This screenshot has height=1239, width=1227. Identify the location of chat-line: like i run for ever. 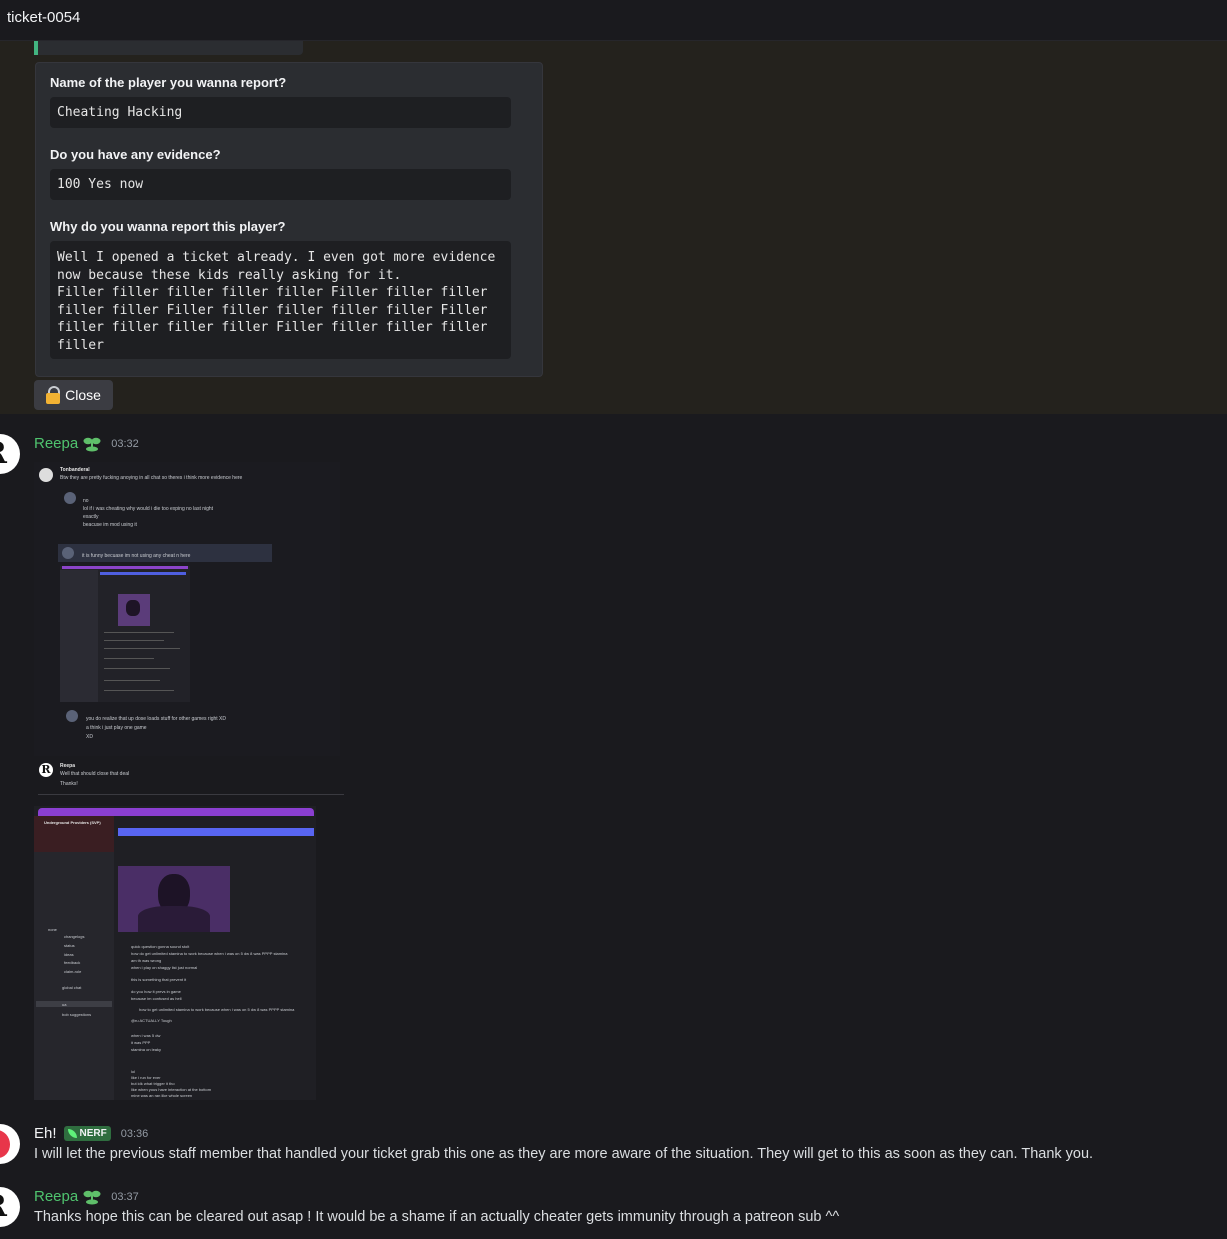
(146, 1077).